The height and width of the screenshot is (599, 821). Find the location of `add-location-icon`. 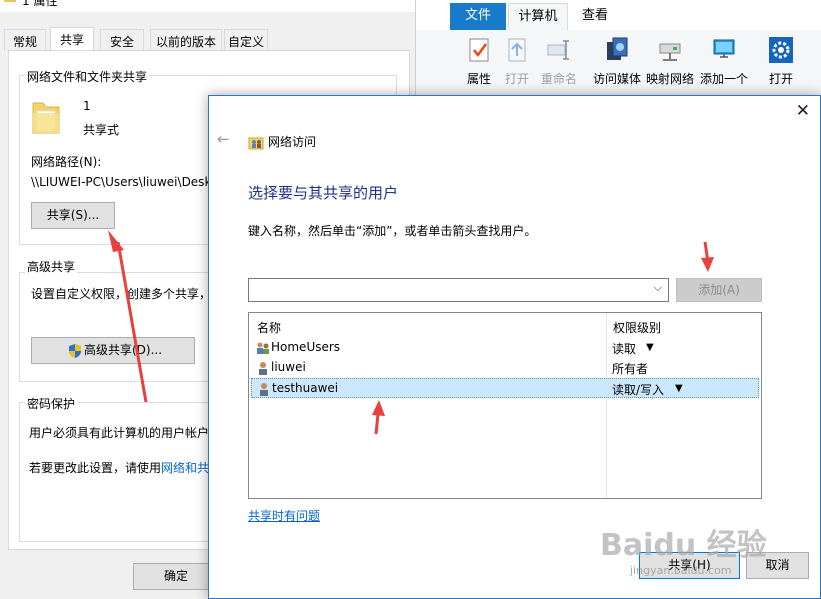

add-location-icon is located at coordinates (724, 48).